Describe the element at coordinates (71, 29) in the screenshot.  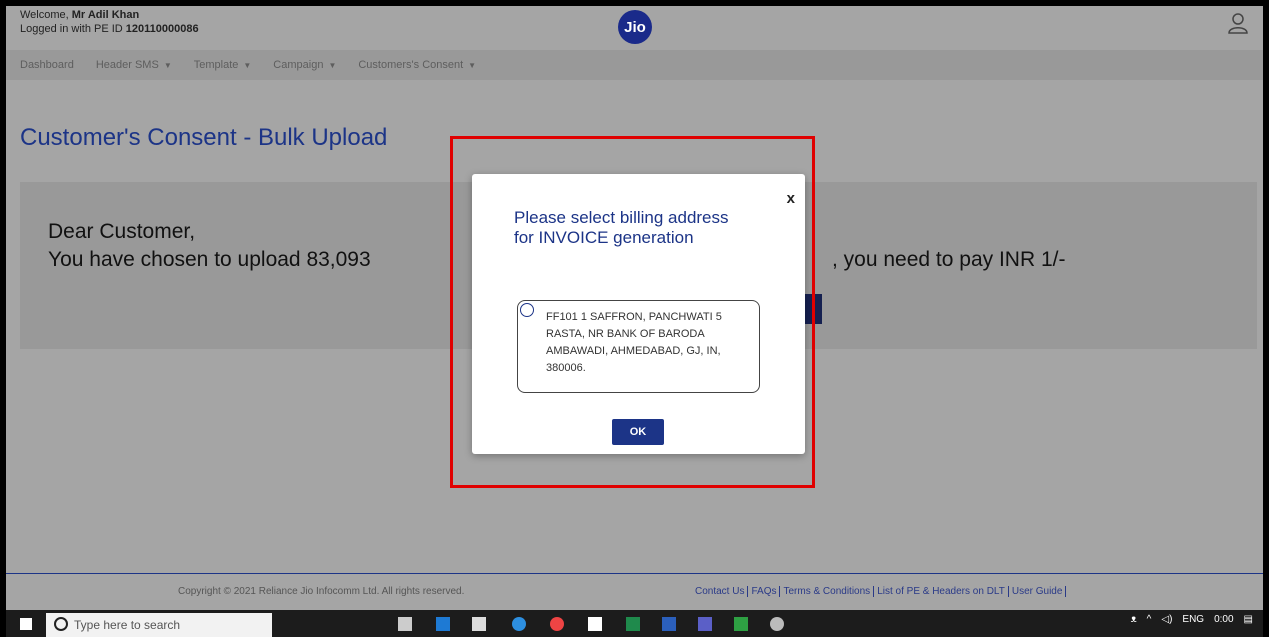
I see `pe-prefix: Logged in with PE ID` at that location.